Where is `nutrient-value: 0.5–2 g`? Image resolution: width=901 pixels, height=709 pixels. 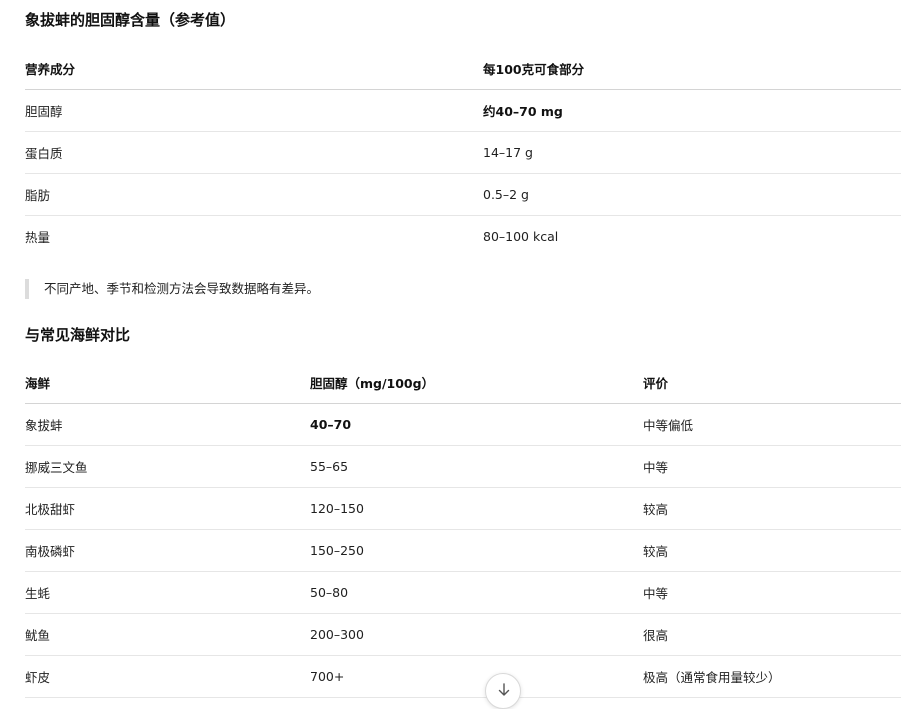 nutrient-value: 0.5–2 g is located at coordinates (692, 194).